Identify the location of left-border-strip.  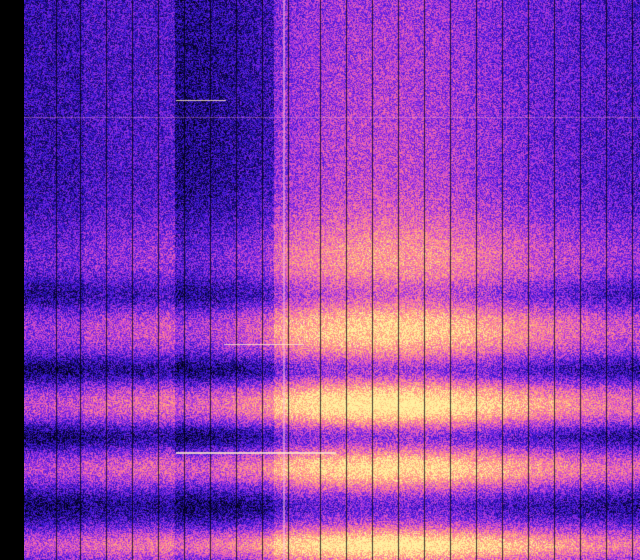
(12, 280).